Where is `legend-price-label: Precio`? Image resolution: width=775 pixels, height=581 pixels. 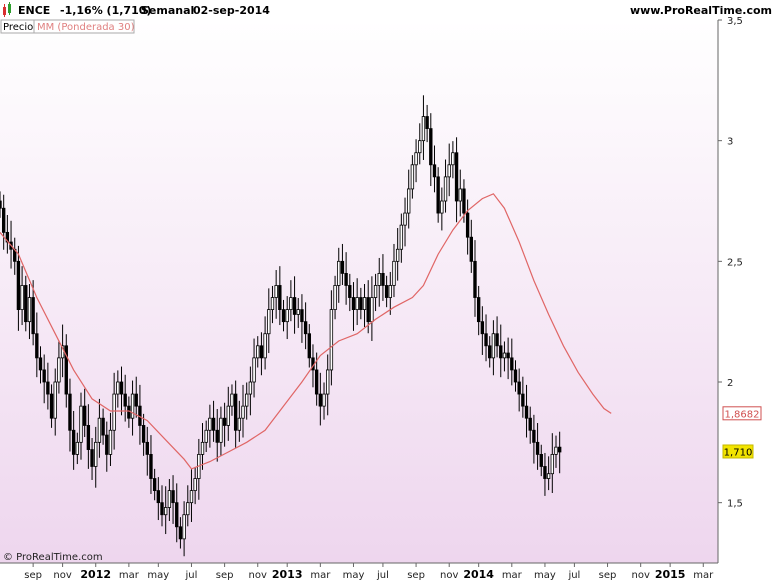
legend-price-label: Precio is located at coordinates (18, 27).